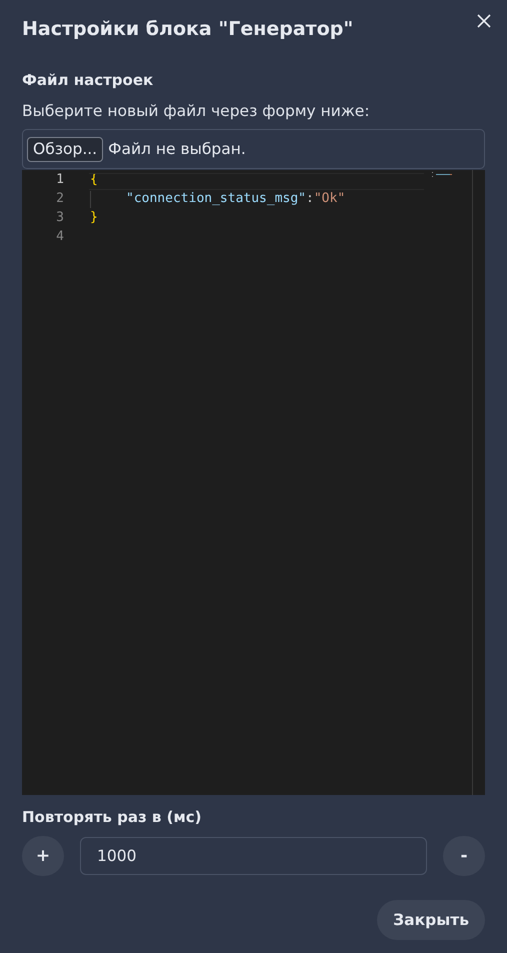 Image resolution: width=507 pixels, height=953 pixels. Describe the element at coordinates (59, 198) in the screenshot. I see `line-number: 2` at that location.